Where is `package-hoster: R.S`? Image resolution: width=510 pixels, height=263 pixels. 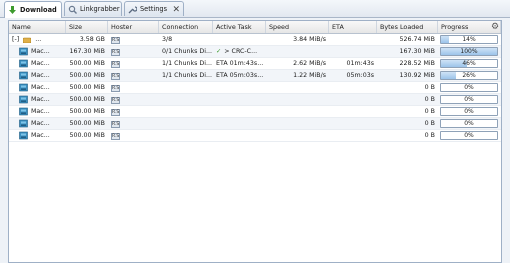 package-hoster: R.S is located at coordinates (133, 39).